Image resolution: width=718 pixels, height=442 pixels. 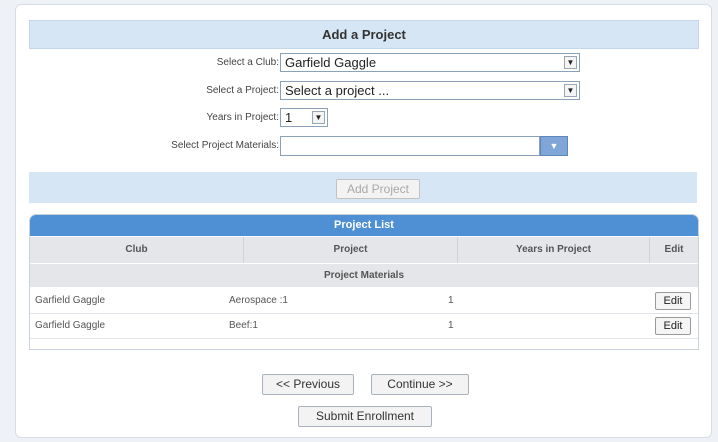 I want to click on years-select: 1 ▼, so click(x=304, y=117).